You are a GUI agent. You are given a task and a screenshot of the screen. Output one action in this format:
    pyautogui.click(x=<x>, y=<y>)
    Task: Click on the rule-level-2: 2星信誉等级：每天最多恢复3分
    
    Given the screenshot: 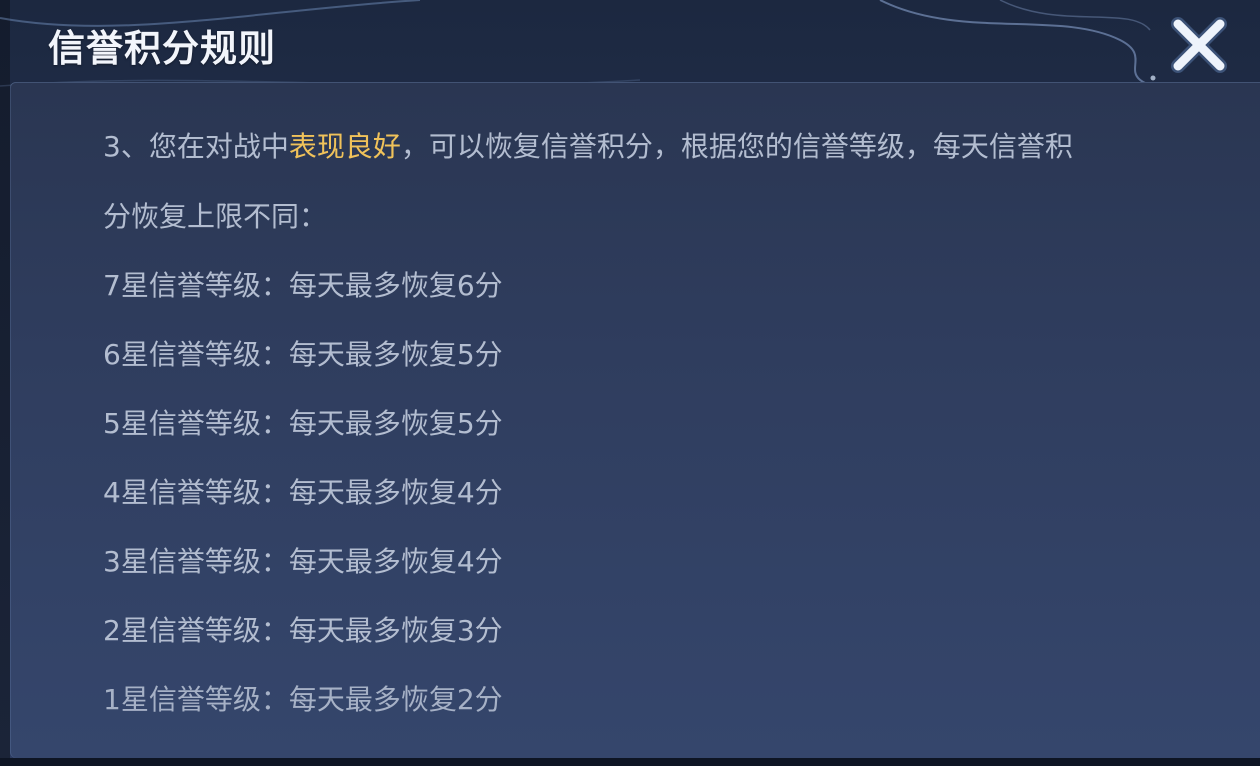 What is the action you would take?
    pyautogui.click(x=303, y=630)
    